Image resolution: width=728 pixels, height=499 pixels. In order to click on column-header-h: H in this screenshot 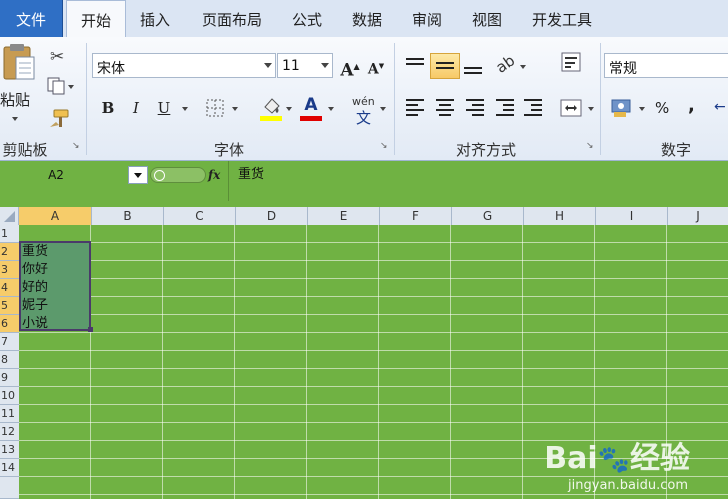, I will do `click(560, 216)`.